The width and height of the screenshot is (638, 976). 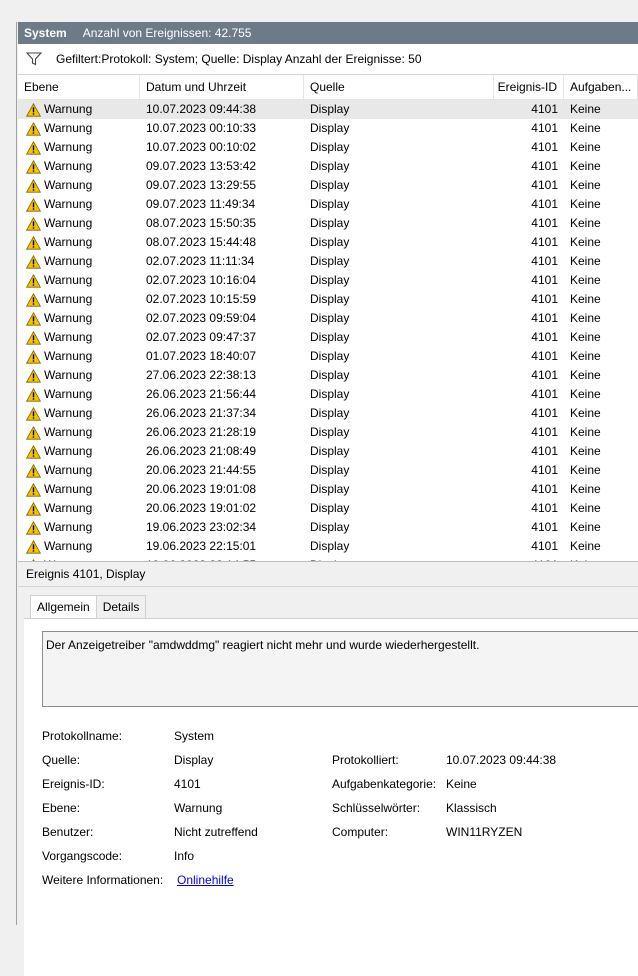 I want to click on event-datetime: 27.06.2023 22:38:13, so click(x=201, y=375).